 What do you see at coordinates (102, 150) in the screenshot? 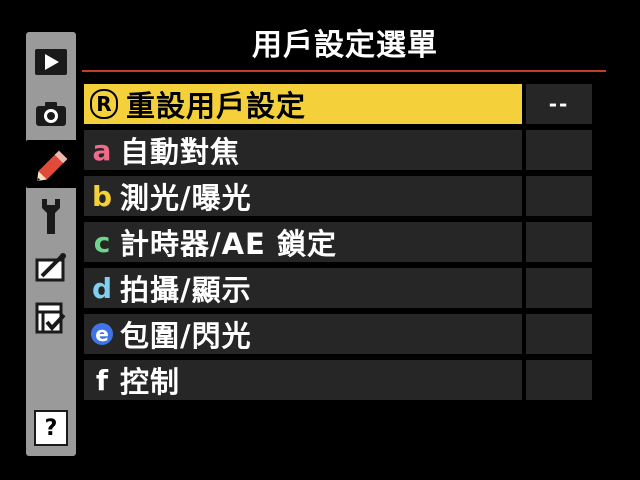
I see `menu-item-prefix: a` at bounding box center [102, 150].